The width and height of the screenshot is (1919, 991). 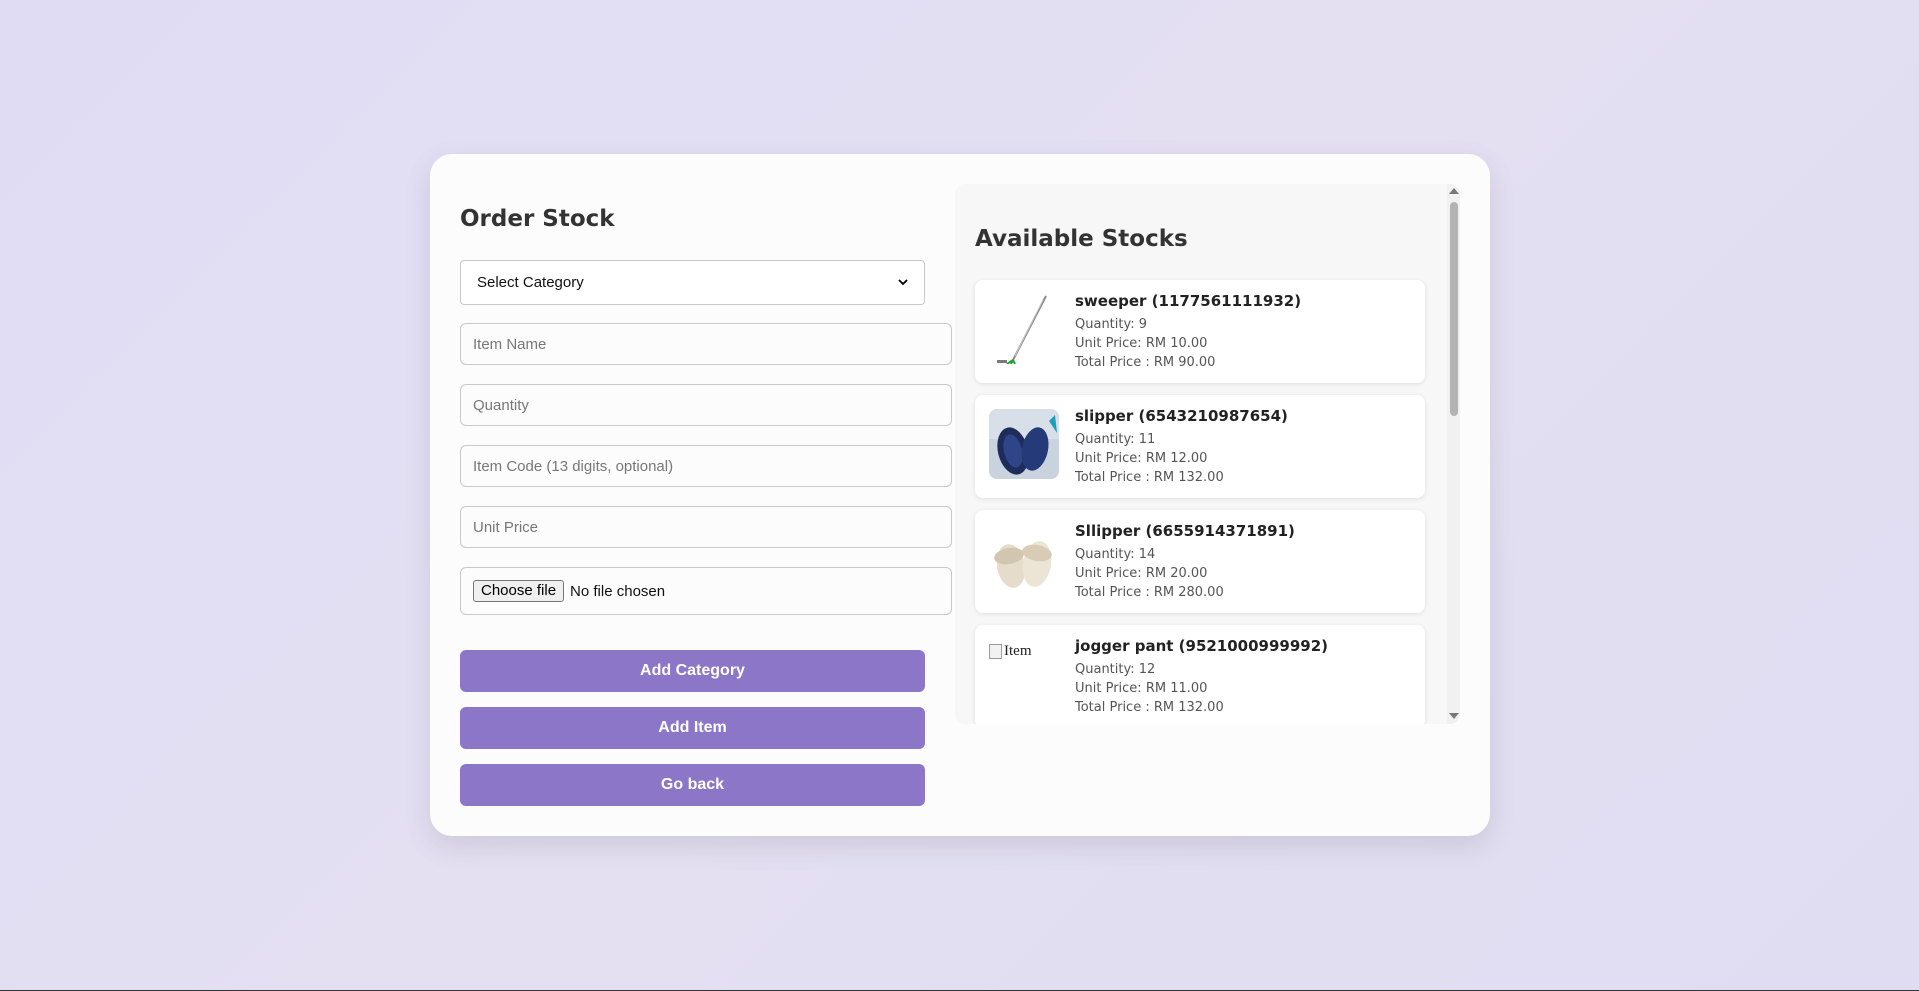 I want to click on broken-image-icon, so click(x=995, y=651).